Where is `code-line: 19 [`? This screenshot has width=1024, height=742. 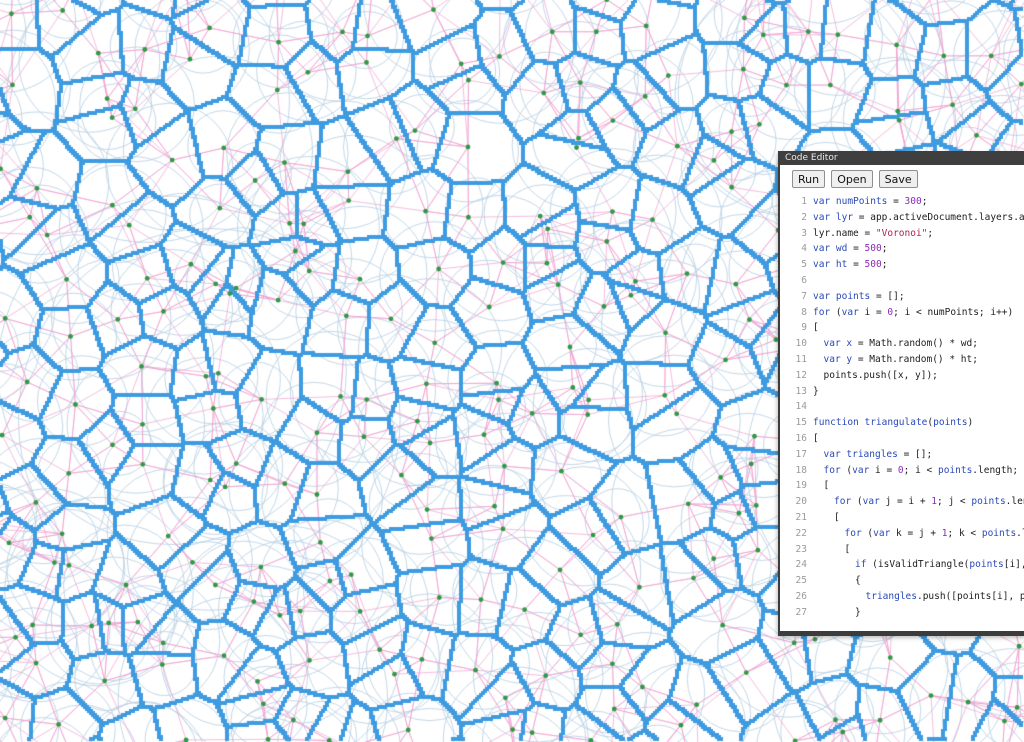 code-line: 19 [ is located at coordinates (902, 486).